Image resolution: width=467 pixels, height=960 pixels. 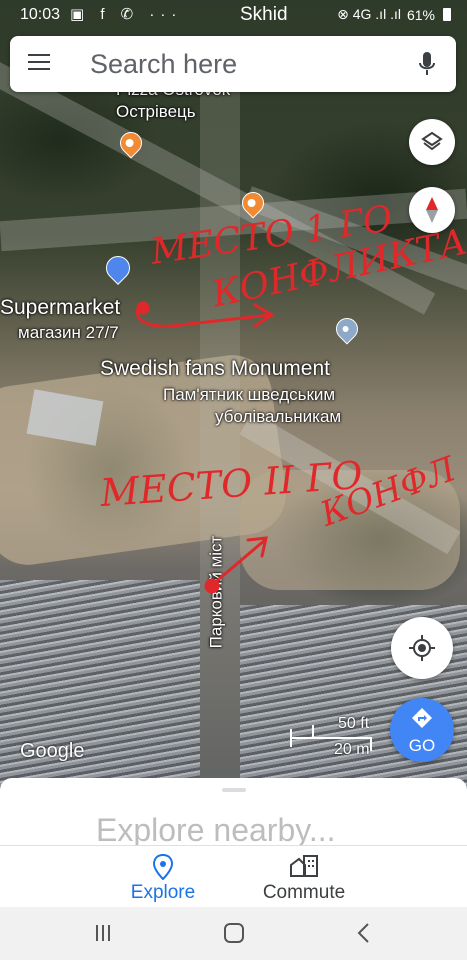 I want to click on map-scale: 50 ft 20 m, so click(x=335, y=737).